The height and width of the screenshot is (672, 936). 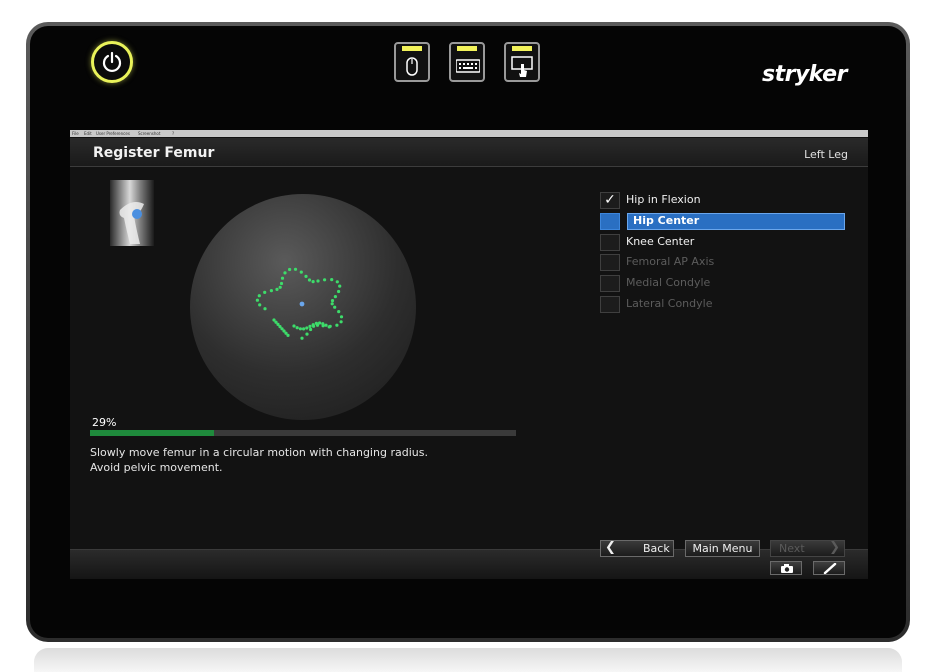 I want to click on screenshot-button, so click(x=786, y=568).